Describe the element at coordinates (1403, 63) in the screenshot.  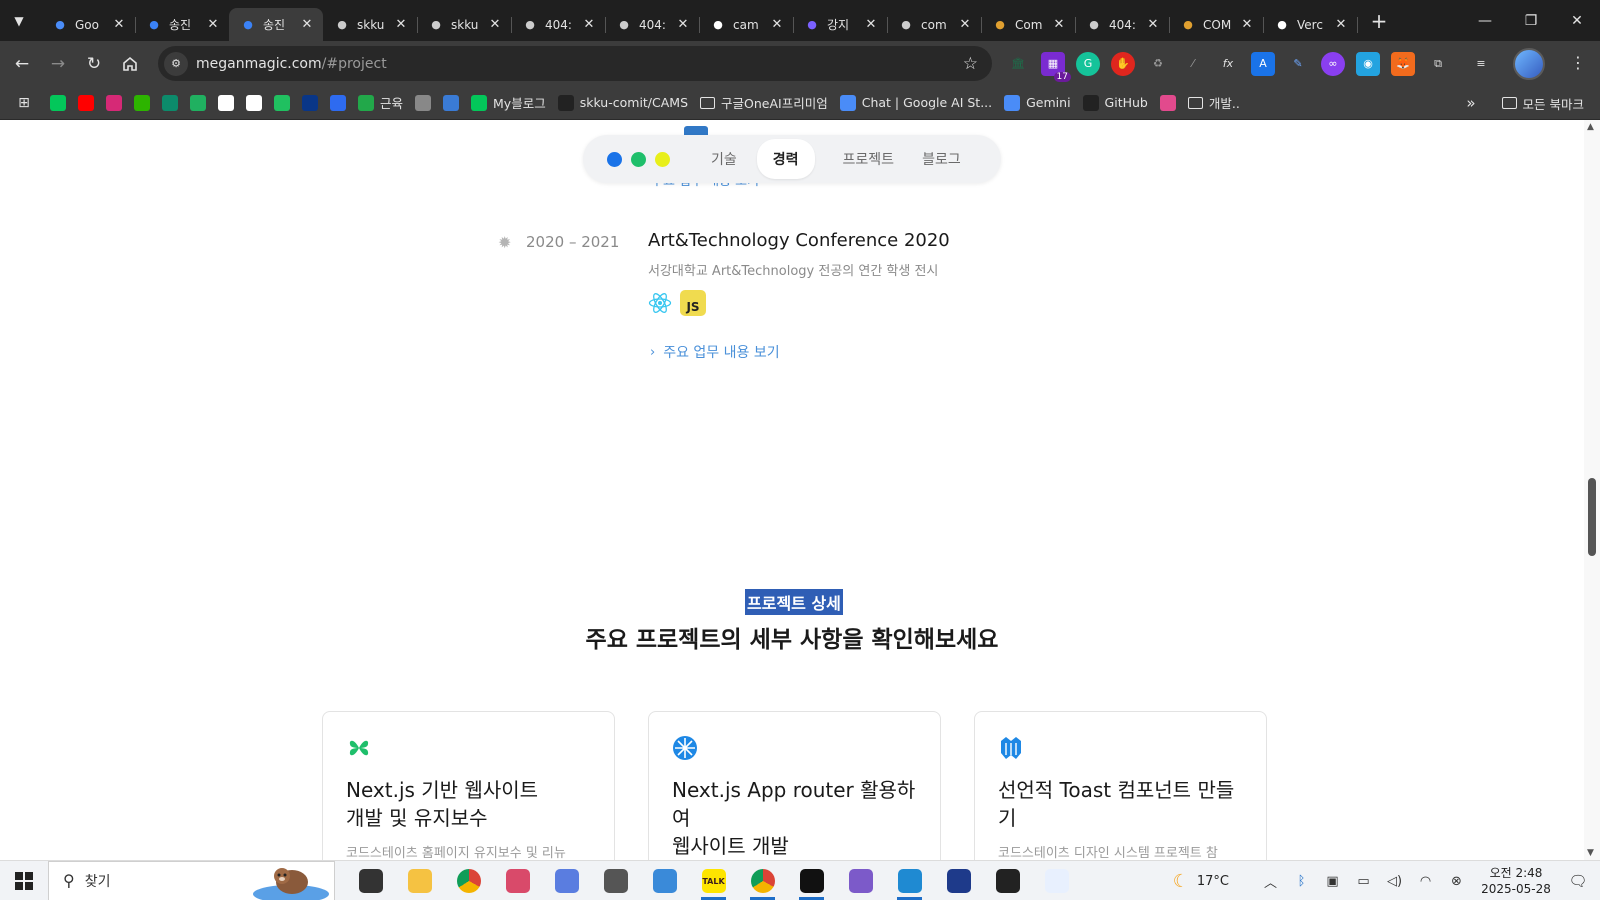
I see `fox-icon: 🦊` at that location.